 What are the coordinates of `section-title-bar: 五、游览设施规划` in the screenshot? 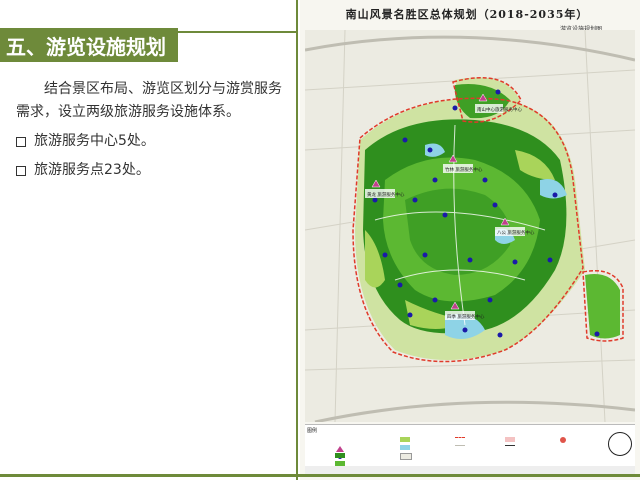 It's located at (89, 45).